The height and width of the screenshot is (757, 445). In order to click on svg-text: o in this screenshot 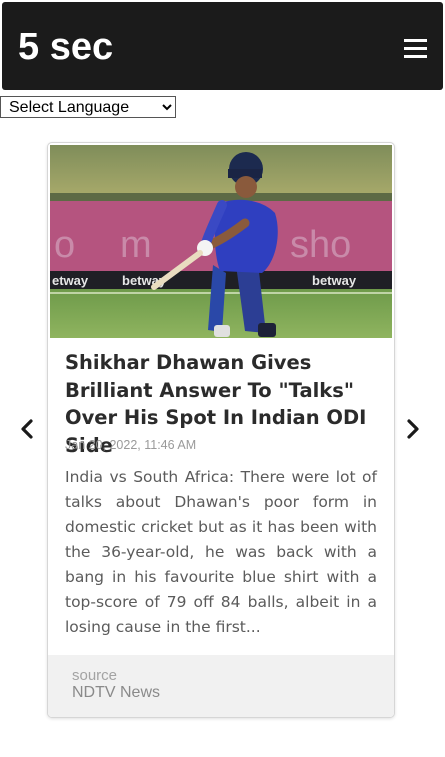, I will do `click(64, 245)`.